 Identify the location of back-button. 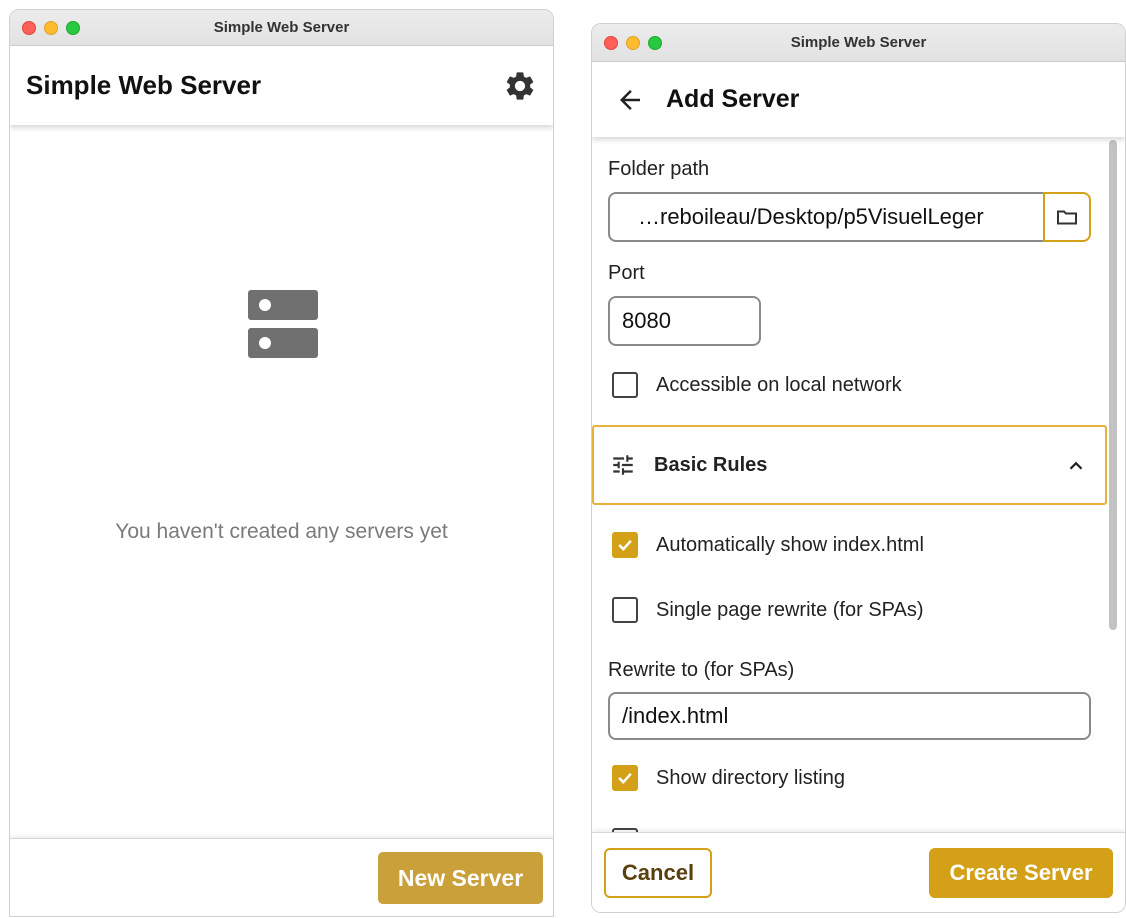
(630, 100).